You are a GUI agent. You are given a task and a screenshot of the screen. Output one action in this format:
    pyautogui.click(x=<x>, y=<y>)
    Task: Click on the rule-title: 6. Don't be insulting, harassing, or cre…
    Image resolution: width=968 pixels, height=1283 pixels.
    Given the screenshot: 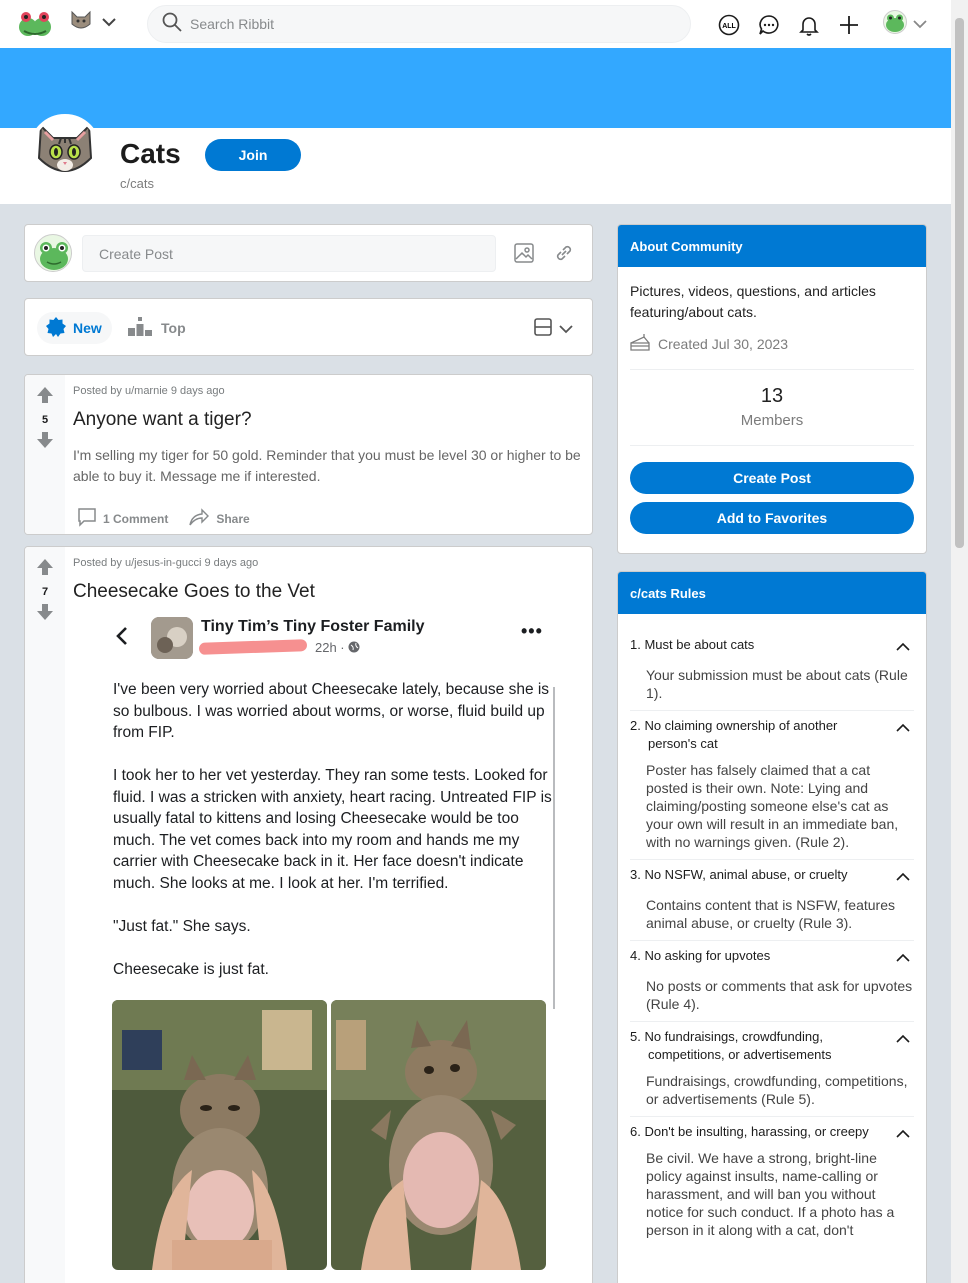 What is the action you would take?
    pyautogui.click(x=749, y=1131)
    